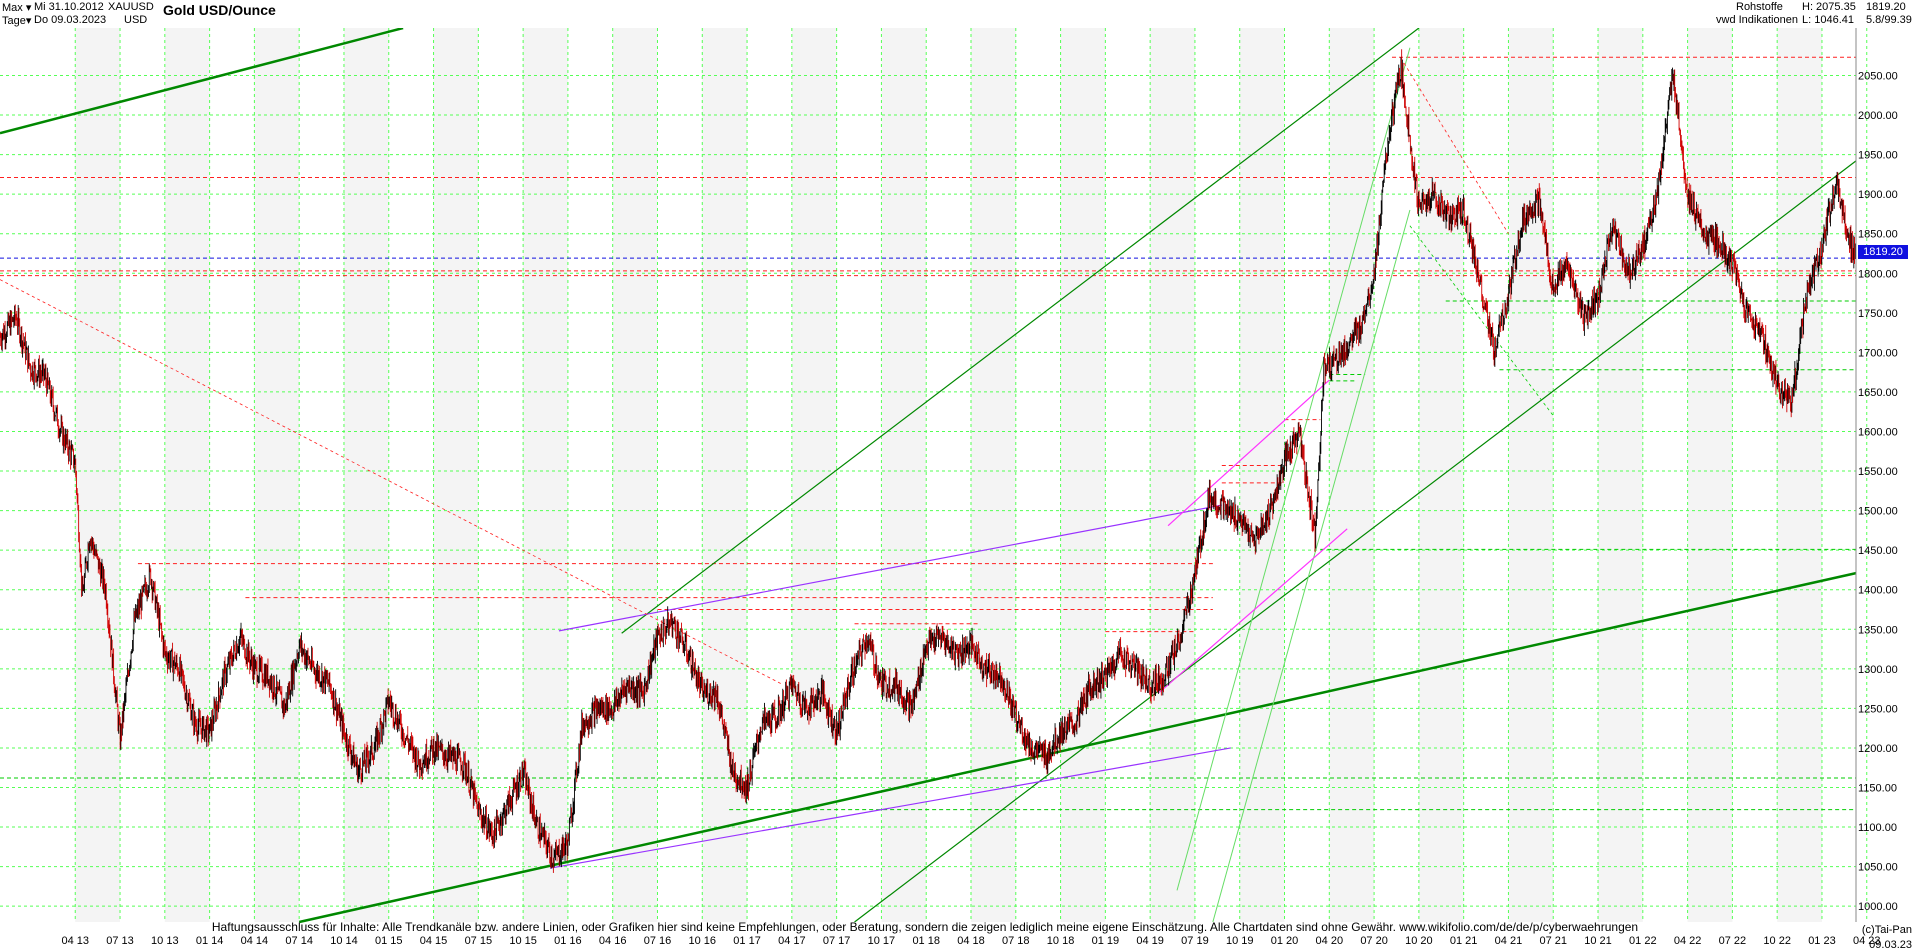  I want to click on y-tick-label: 1350.00, so click(1878, 630).